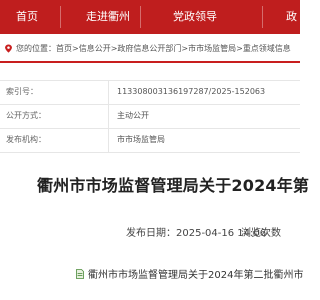  I want to click on table-column-divider, so click(108, 116).